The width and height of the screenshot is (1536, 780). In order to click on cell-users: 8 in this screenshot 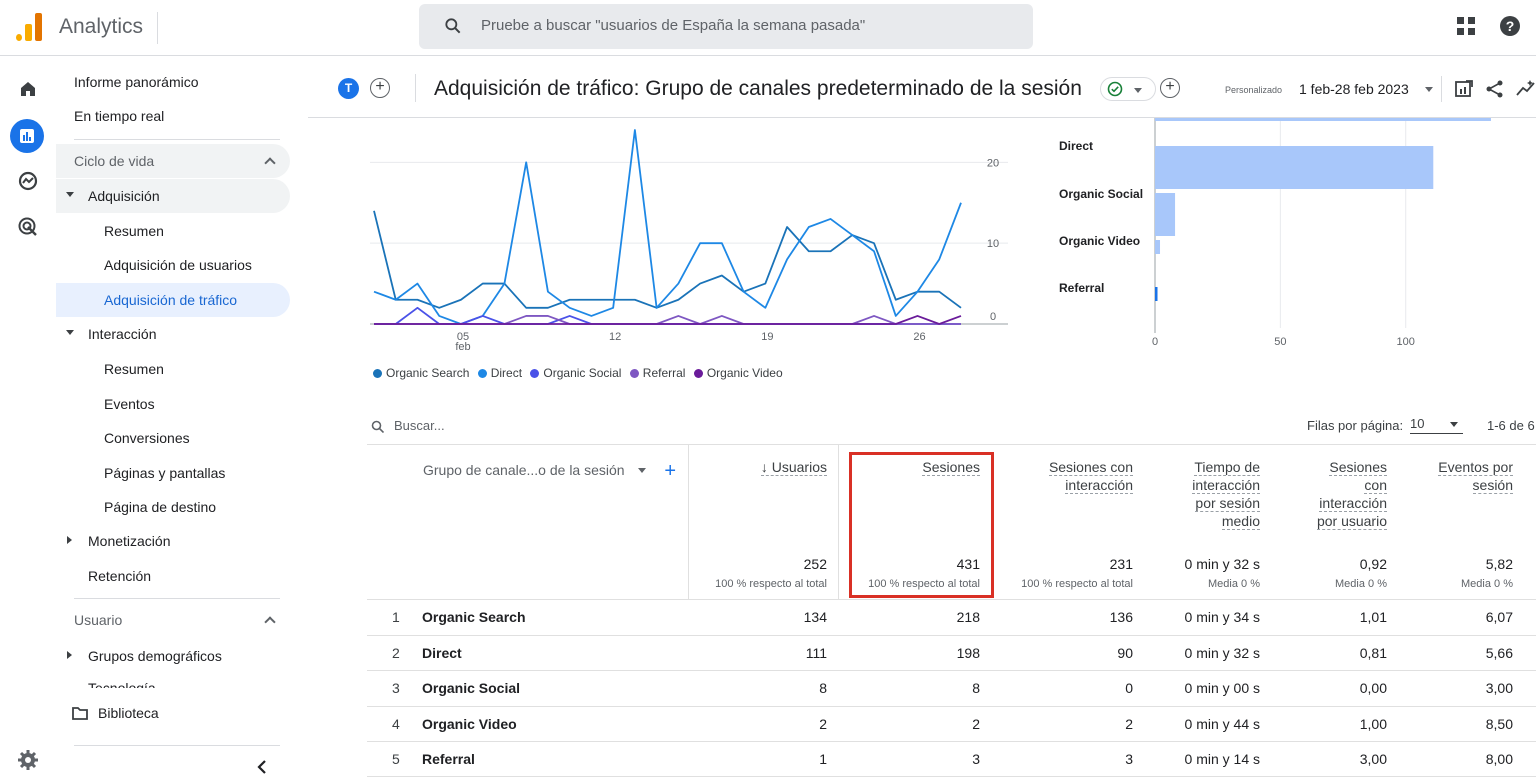, I will do `click(823, 688)`.